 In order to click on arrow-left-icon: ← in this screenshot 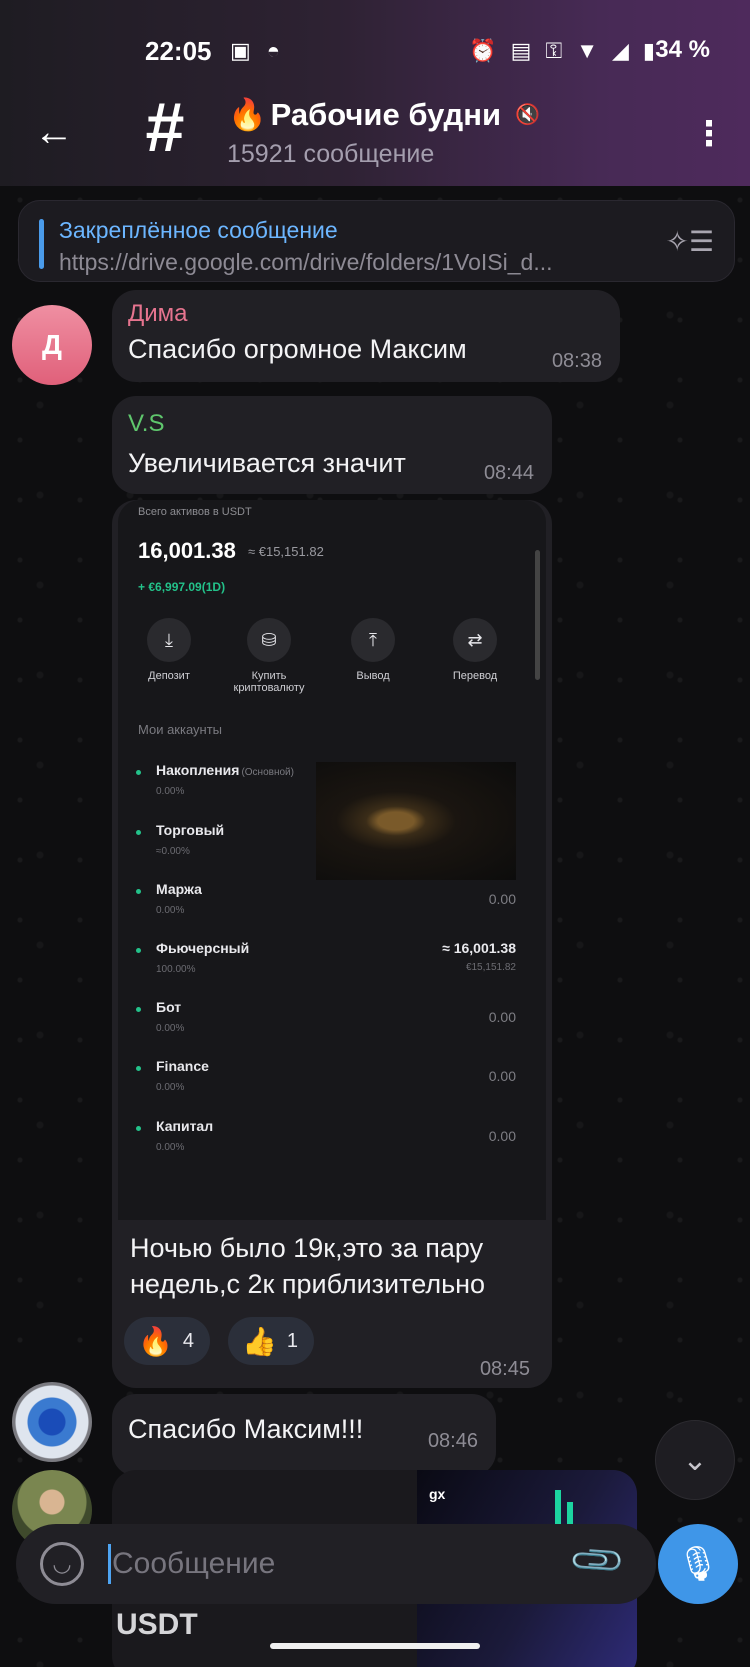, I will do `click(54, 132)`.